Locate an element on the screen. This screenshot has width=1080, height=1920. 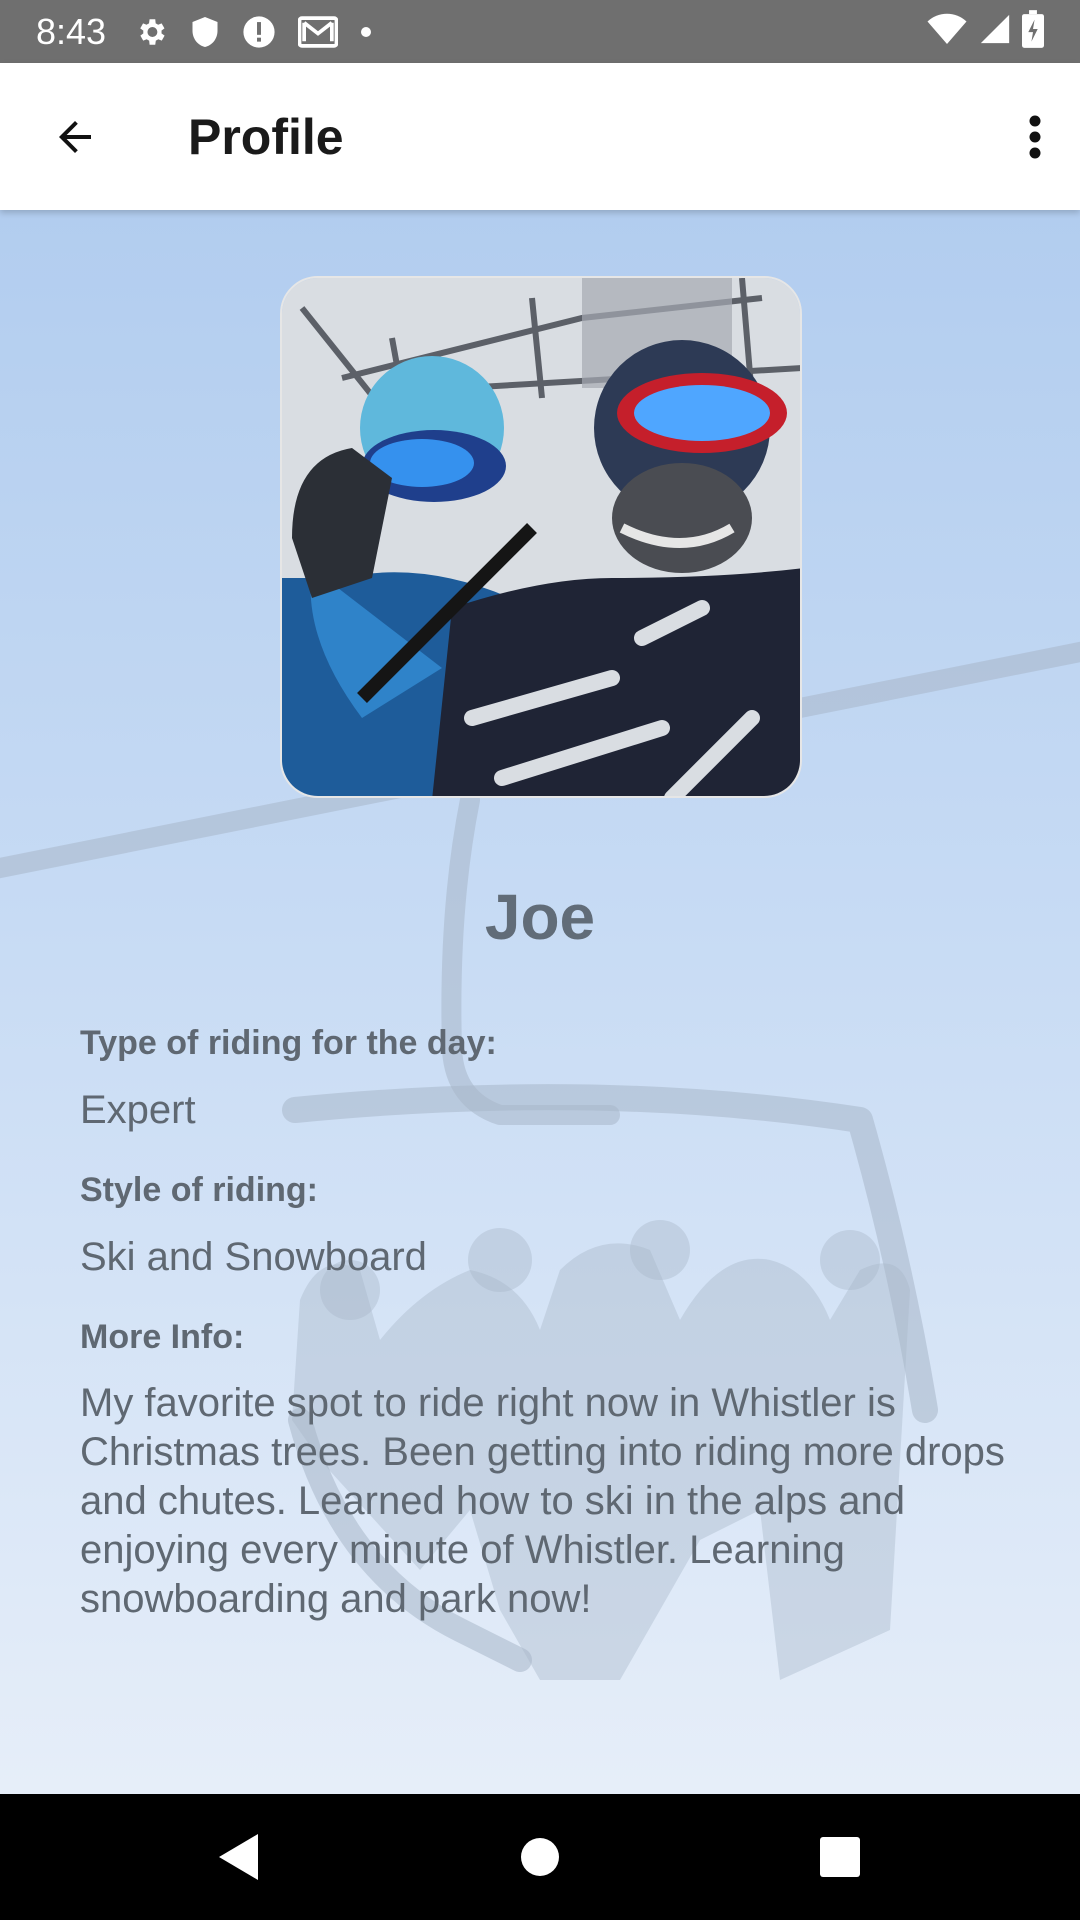
arrow-back-icon is located at coordinates (75, 136).